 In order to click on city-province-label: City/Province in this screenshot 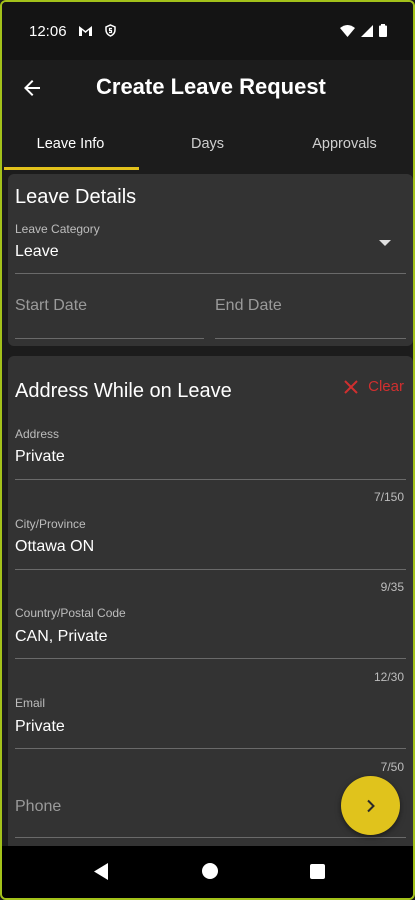, I will do `click(50, 524)`.